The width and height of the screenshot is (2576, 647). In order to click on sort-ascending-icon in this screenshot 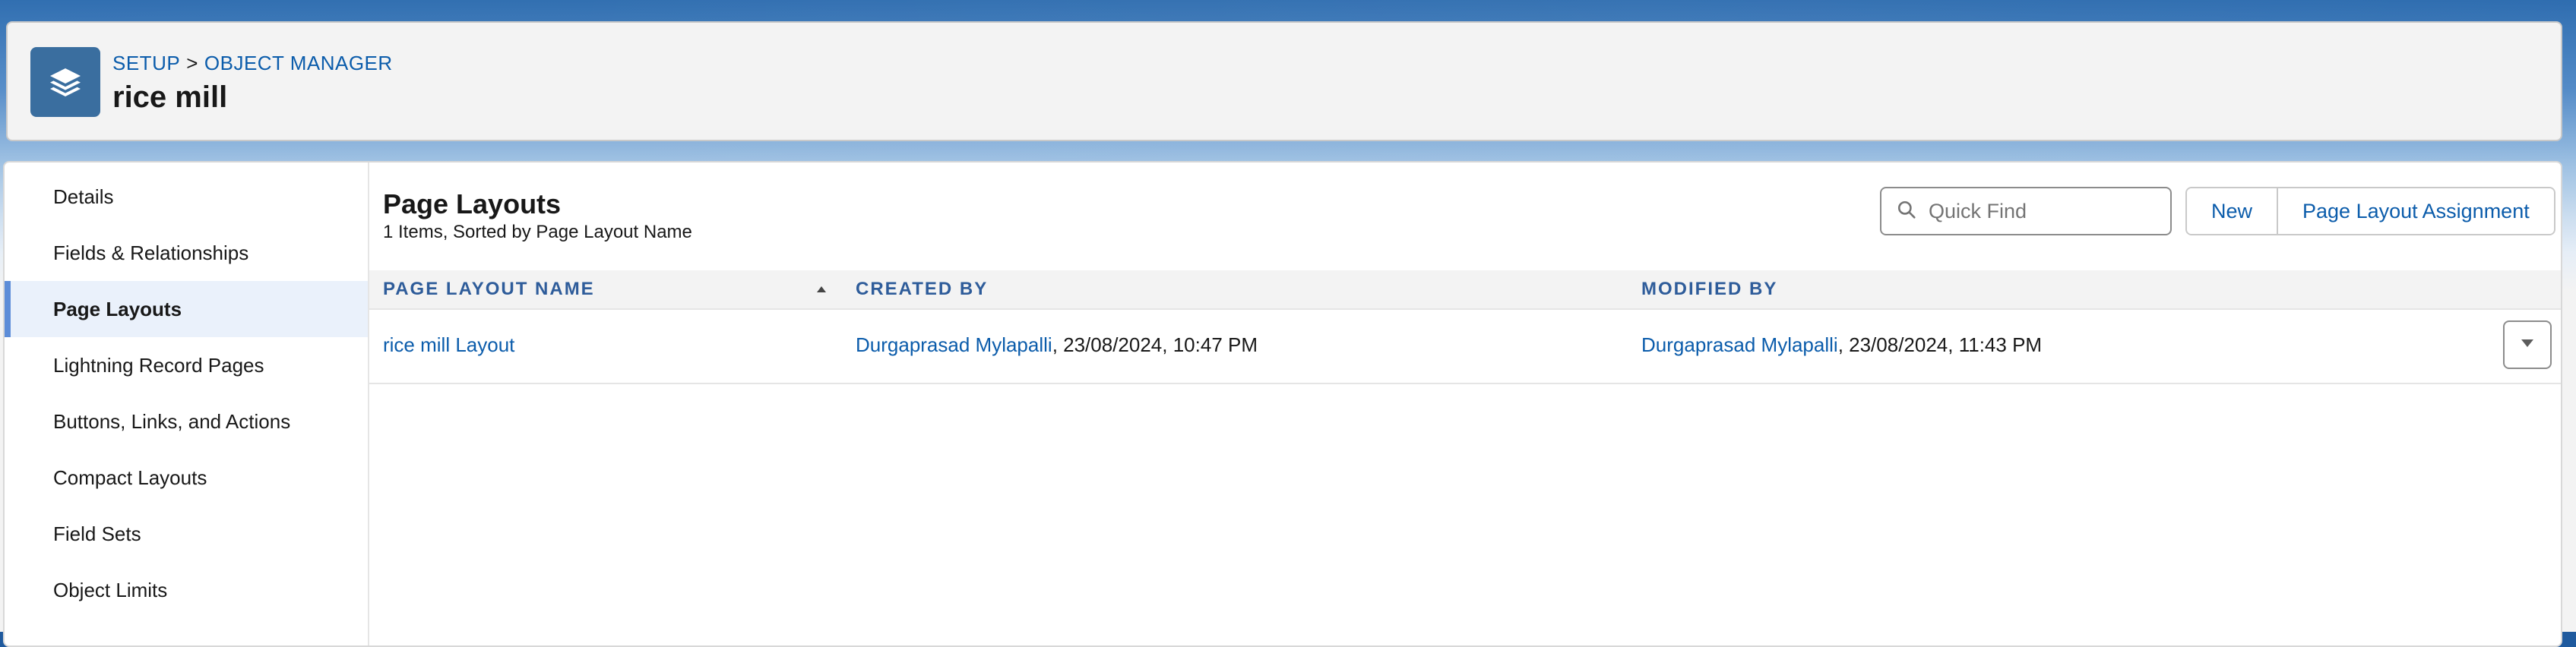, I will do `click(822, 289)`.